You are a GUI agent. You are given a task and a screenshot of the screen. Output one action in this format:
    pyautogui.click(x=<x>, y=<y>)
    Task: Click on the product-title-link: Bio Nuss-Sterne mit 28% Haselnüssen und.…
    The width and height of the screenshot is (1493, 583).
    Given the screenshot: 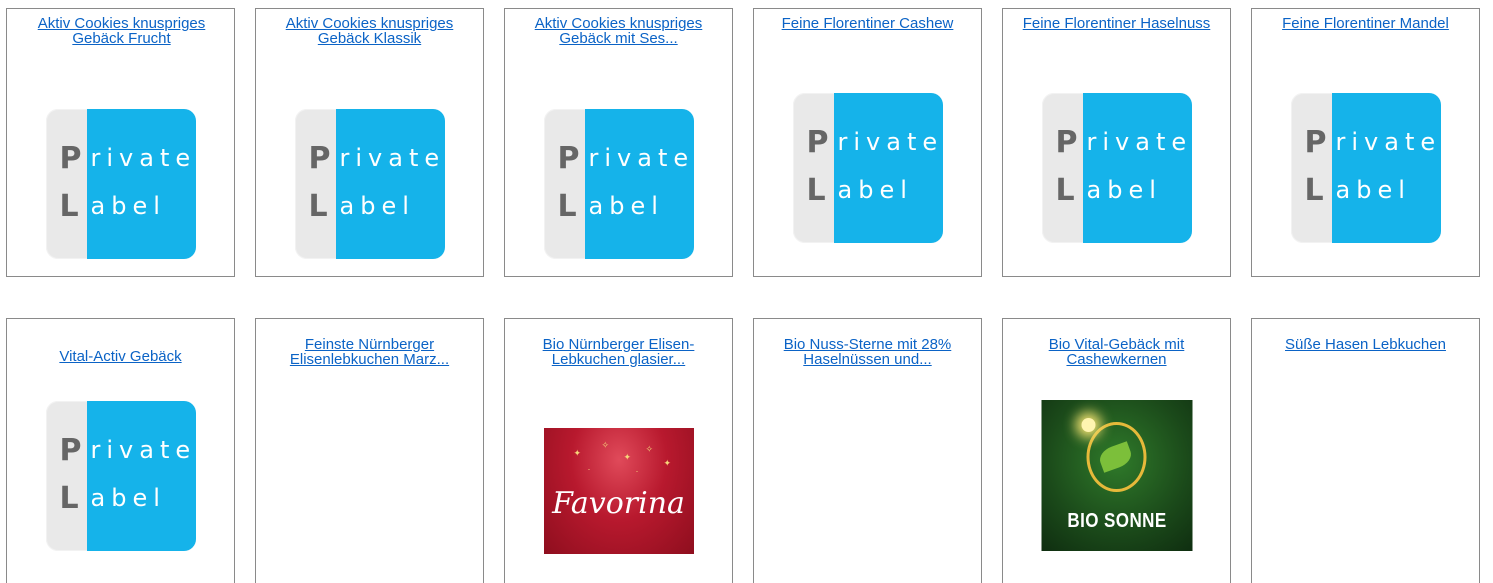 What is the action you would take?
    pyautogui.click(x=867, y=352)
    